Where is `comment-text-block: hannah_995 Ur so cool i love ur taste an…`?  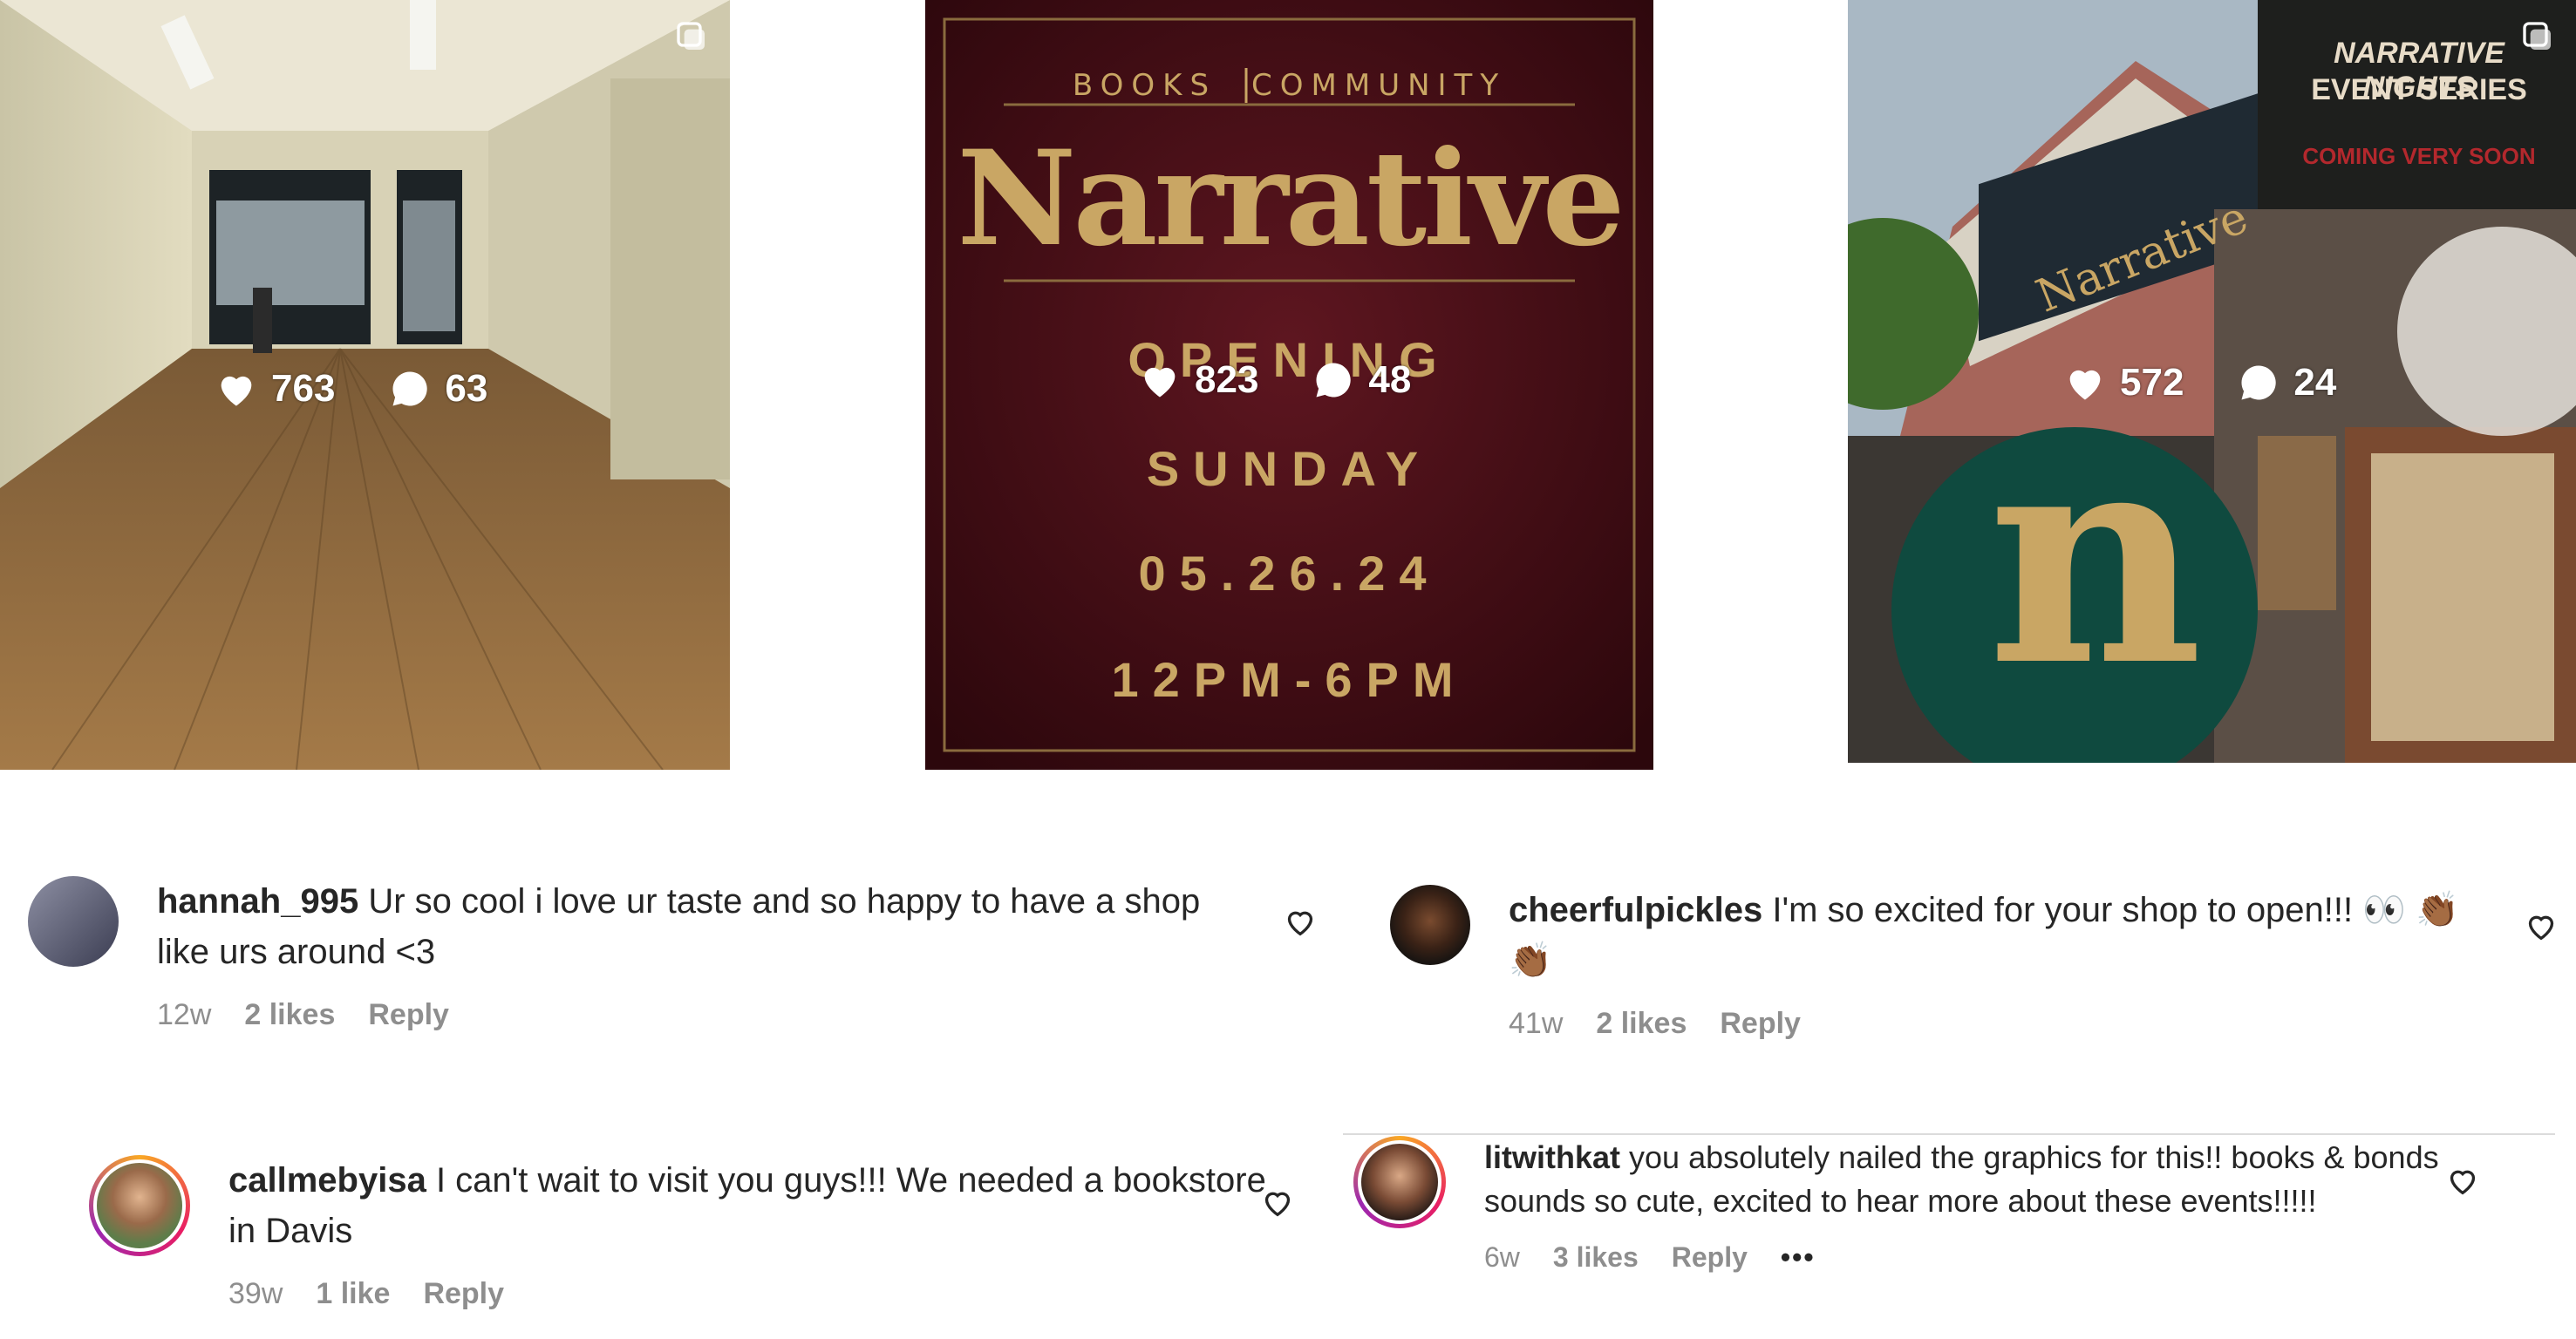 comment-text-block: hannah_995 Ur so cool i love ur taste an… is located at coordinates (698, 926).